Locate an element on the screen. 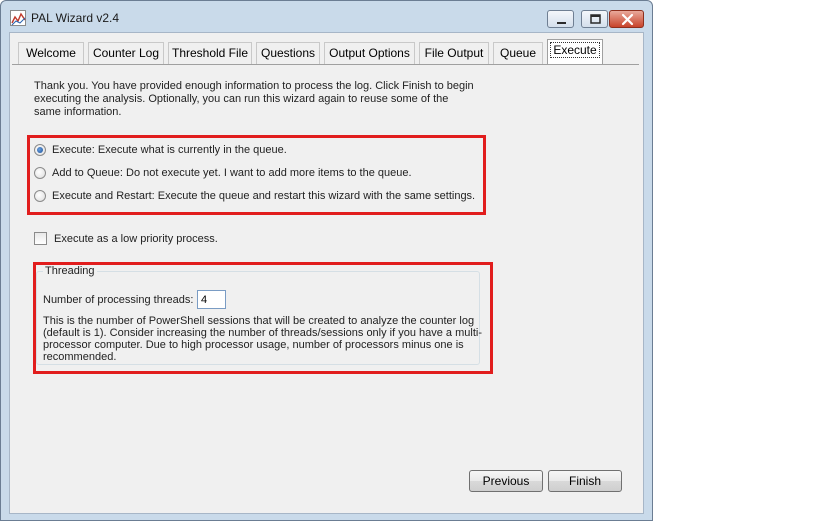 This screenshot has height=521, width=818. previous-button: Previous is located at coordinates (506, 481).